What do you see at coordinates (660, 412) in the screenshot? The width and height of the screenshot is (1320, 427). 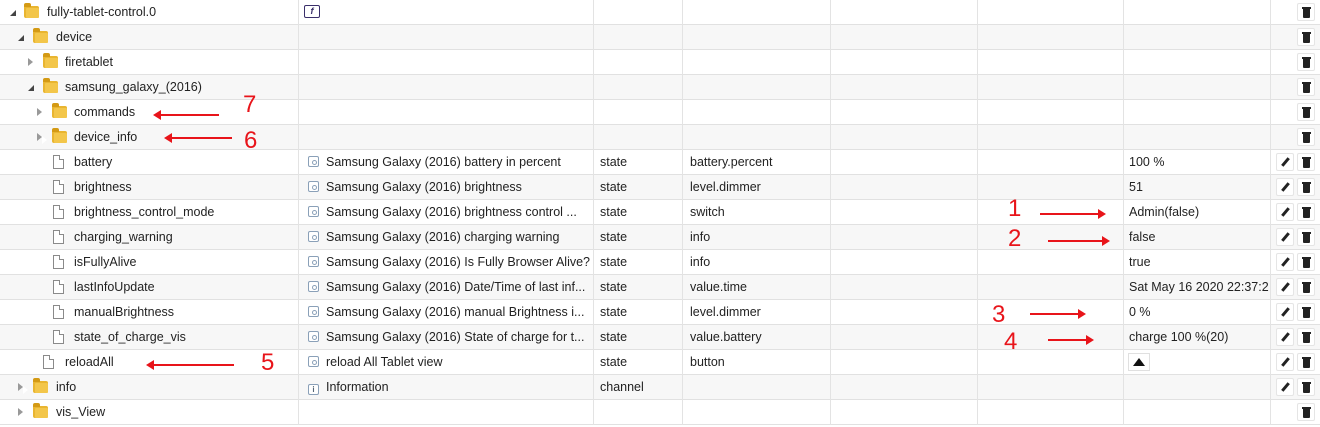 I see `tree-row-vis-view: vis_View` at bounding box center [660, 412].